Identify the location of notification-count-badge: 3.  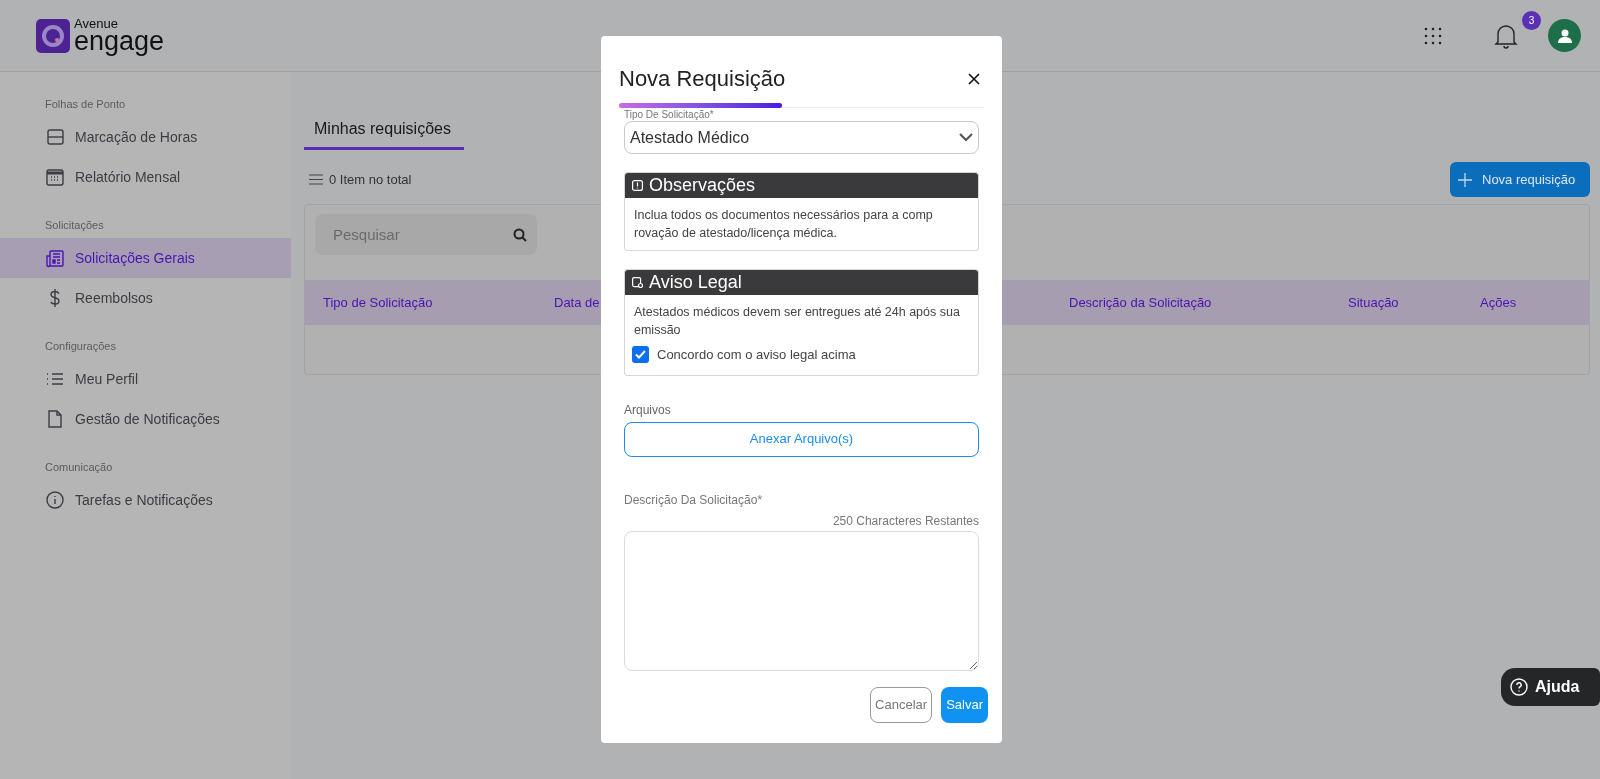
(1531, 20).